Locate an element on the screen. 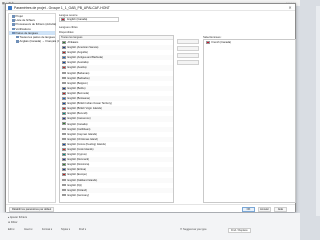 The height and width of the screenshot is (240, 320). language-name: English (Botswana) is located at coordinates (78, 99).